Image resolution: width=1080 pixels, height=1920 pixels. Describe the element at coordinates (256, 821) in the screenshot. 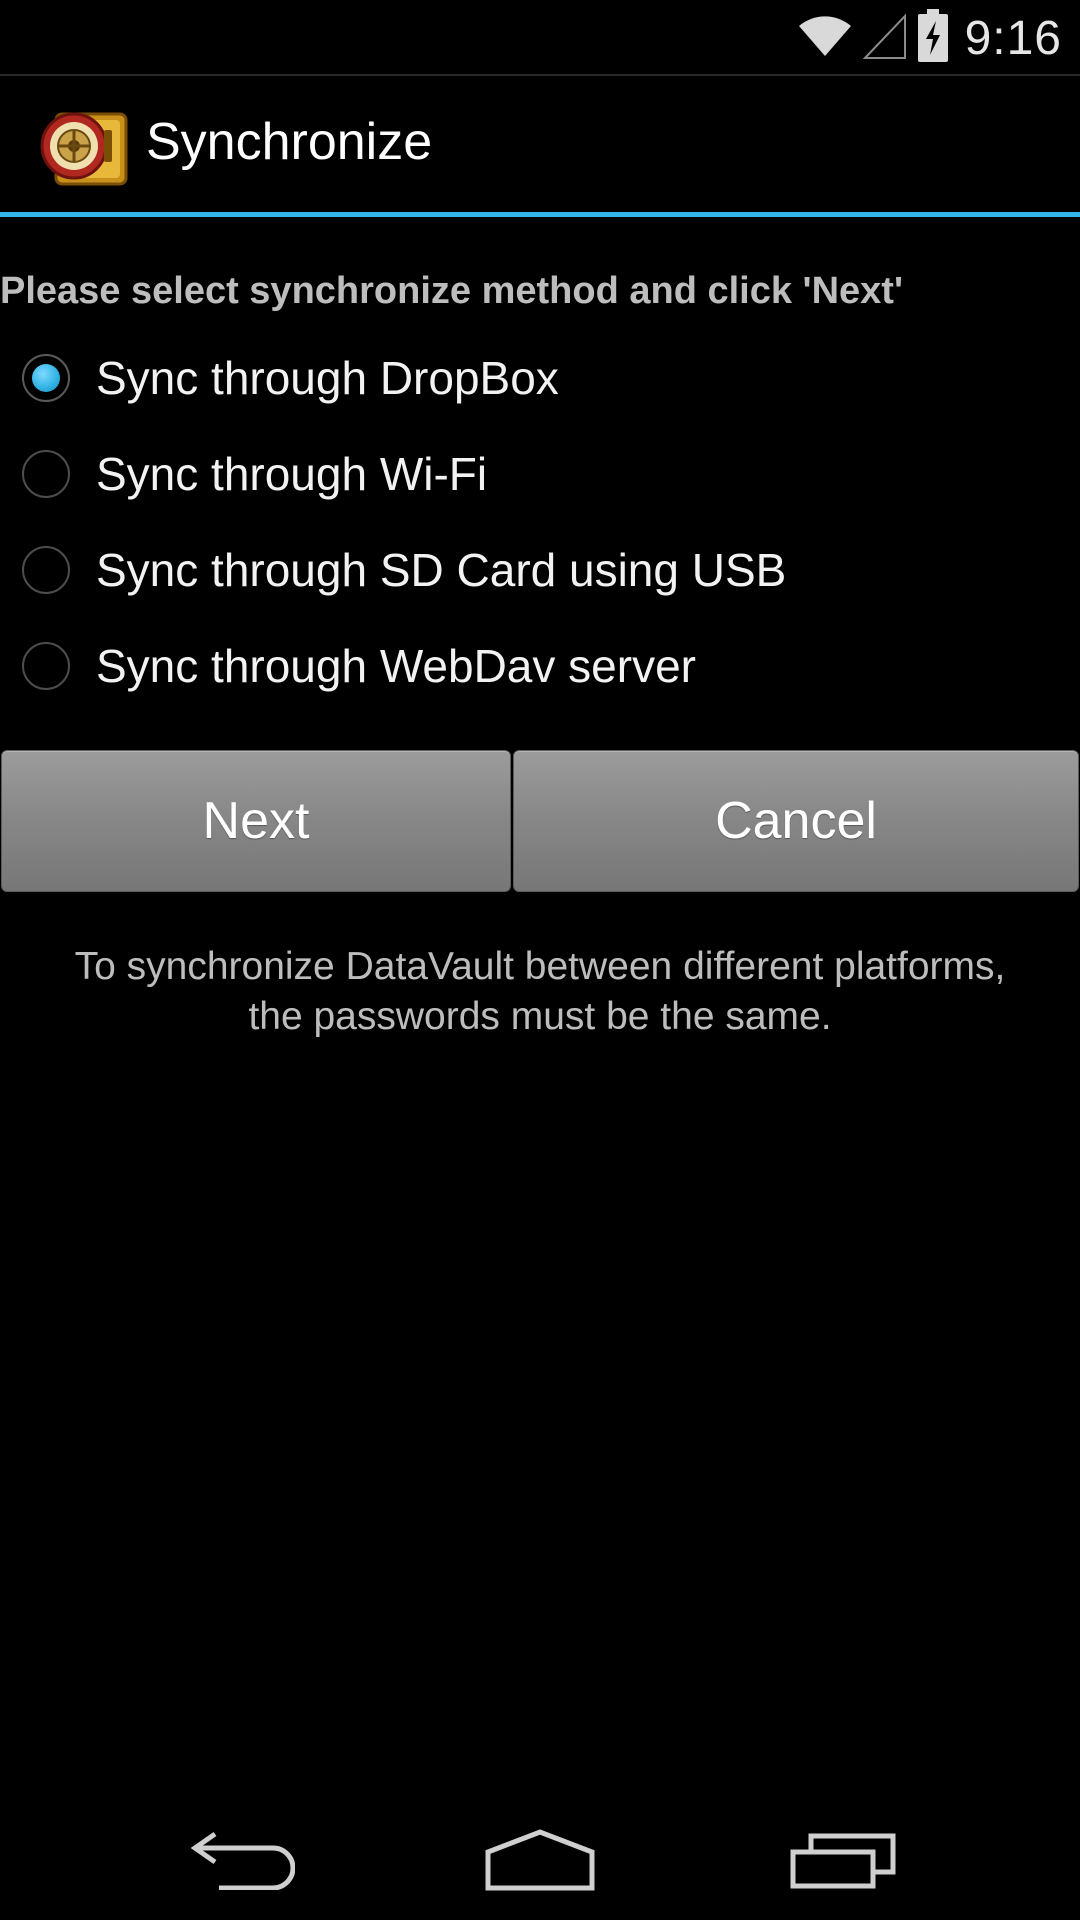

I see `next-button: Next` at that location.